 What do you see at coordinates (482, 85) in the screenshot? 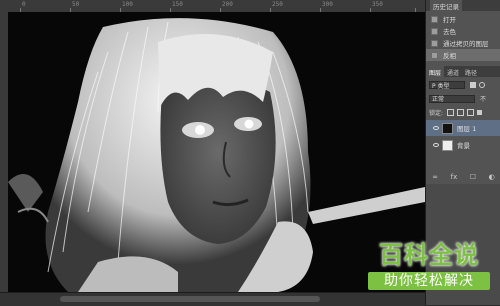
I see `filter-adjust-icon` at bounding box center [482, 85].